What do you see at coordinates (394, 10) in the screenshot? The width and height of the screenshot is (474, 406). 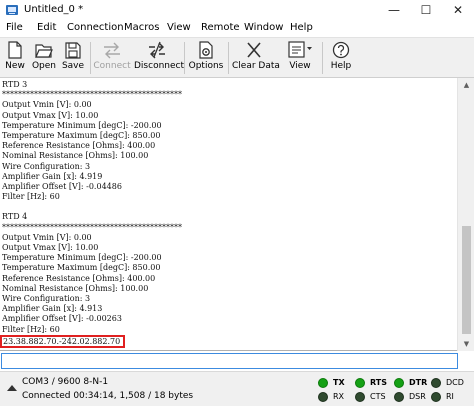 I see `minimize-icon: —` at bounding box center [394, 10].